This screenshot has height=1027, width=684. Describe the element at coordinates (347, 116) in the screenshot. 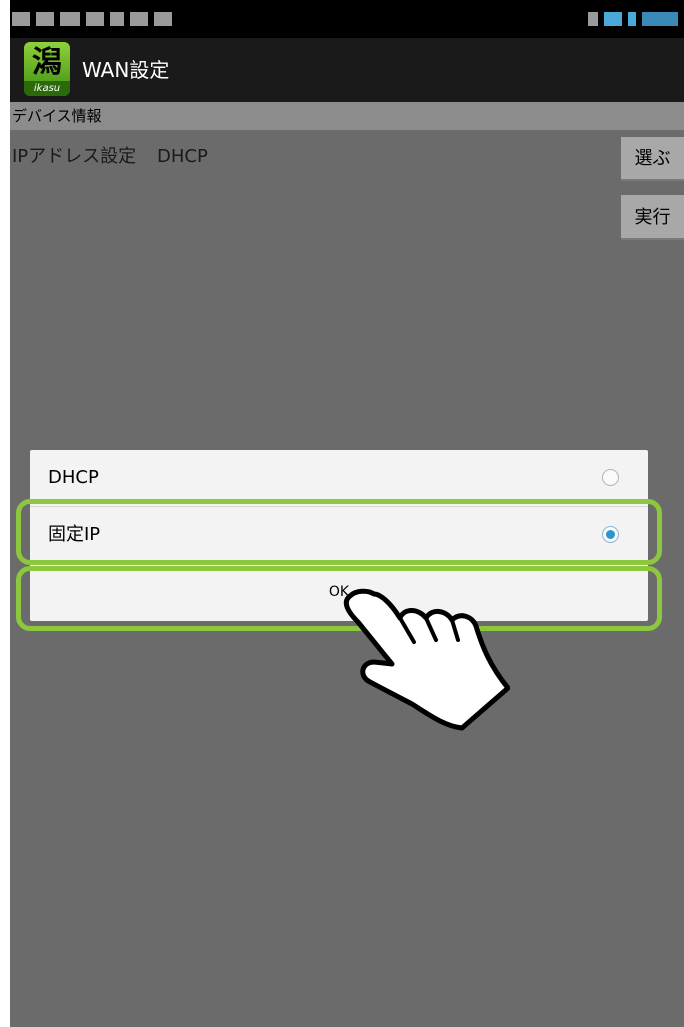

I see `section-header: デバイス情報` at that location.